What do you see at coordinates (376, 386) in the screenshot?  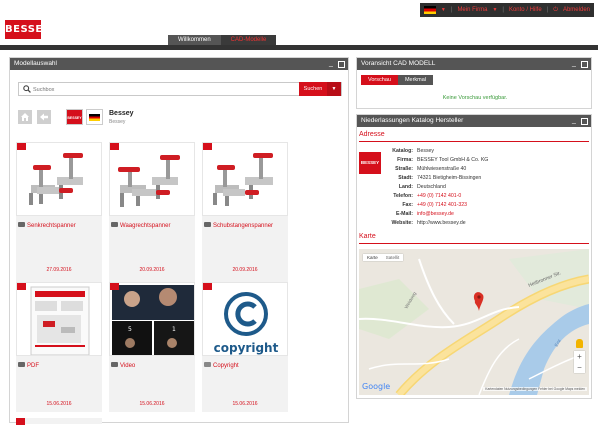 I see `google-logo: Google` at bounding box center [376, 386].